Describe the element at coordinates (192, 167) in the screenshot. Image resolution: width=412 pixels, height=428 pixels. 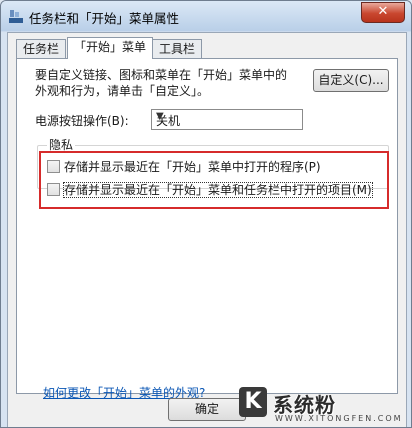
I see `recent-programs-label: 存储并显示最近在「开始」菜单中打开的程序(P)` at that location.